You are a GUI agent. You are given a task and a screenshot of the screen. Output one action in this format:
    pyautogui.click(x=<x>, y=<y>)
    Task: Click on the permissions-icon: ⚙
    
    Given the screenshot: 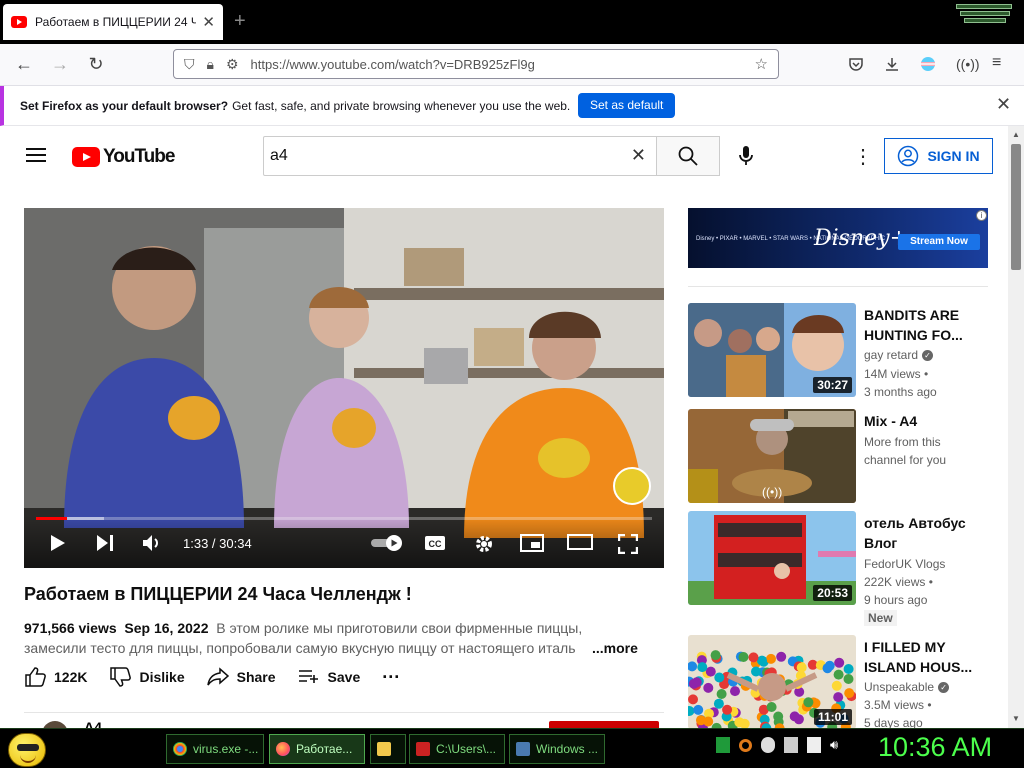 What is the action you would take?
    pyautogui.click(x=232, y=64)
    